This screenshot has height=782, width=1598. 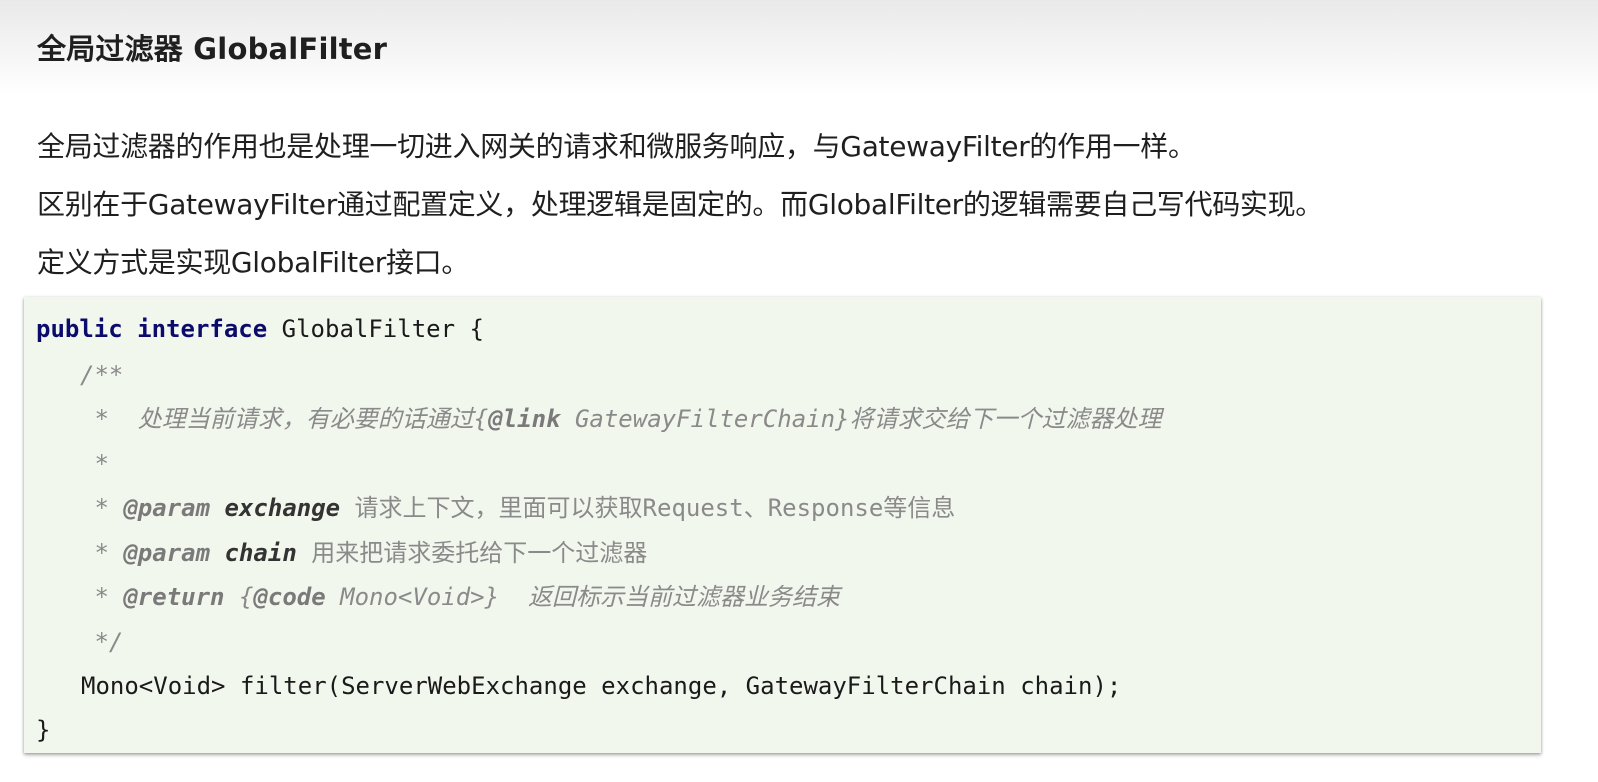 I want to click on comment-text: 将请求交给下一个过滤器处理, so click(x=1005, y=419).